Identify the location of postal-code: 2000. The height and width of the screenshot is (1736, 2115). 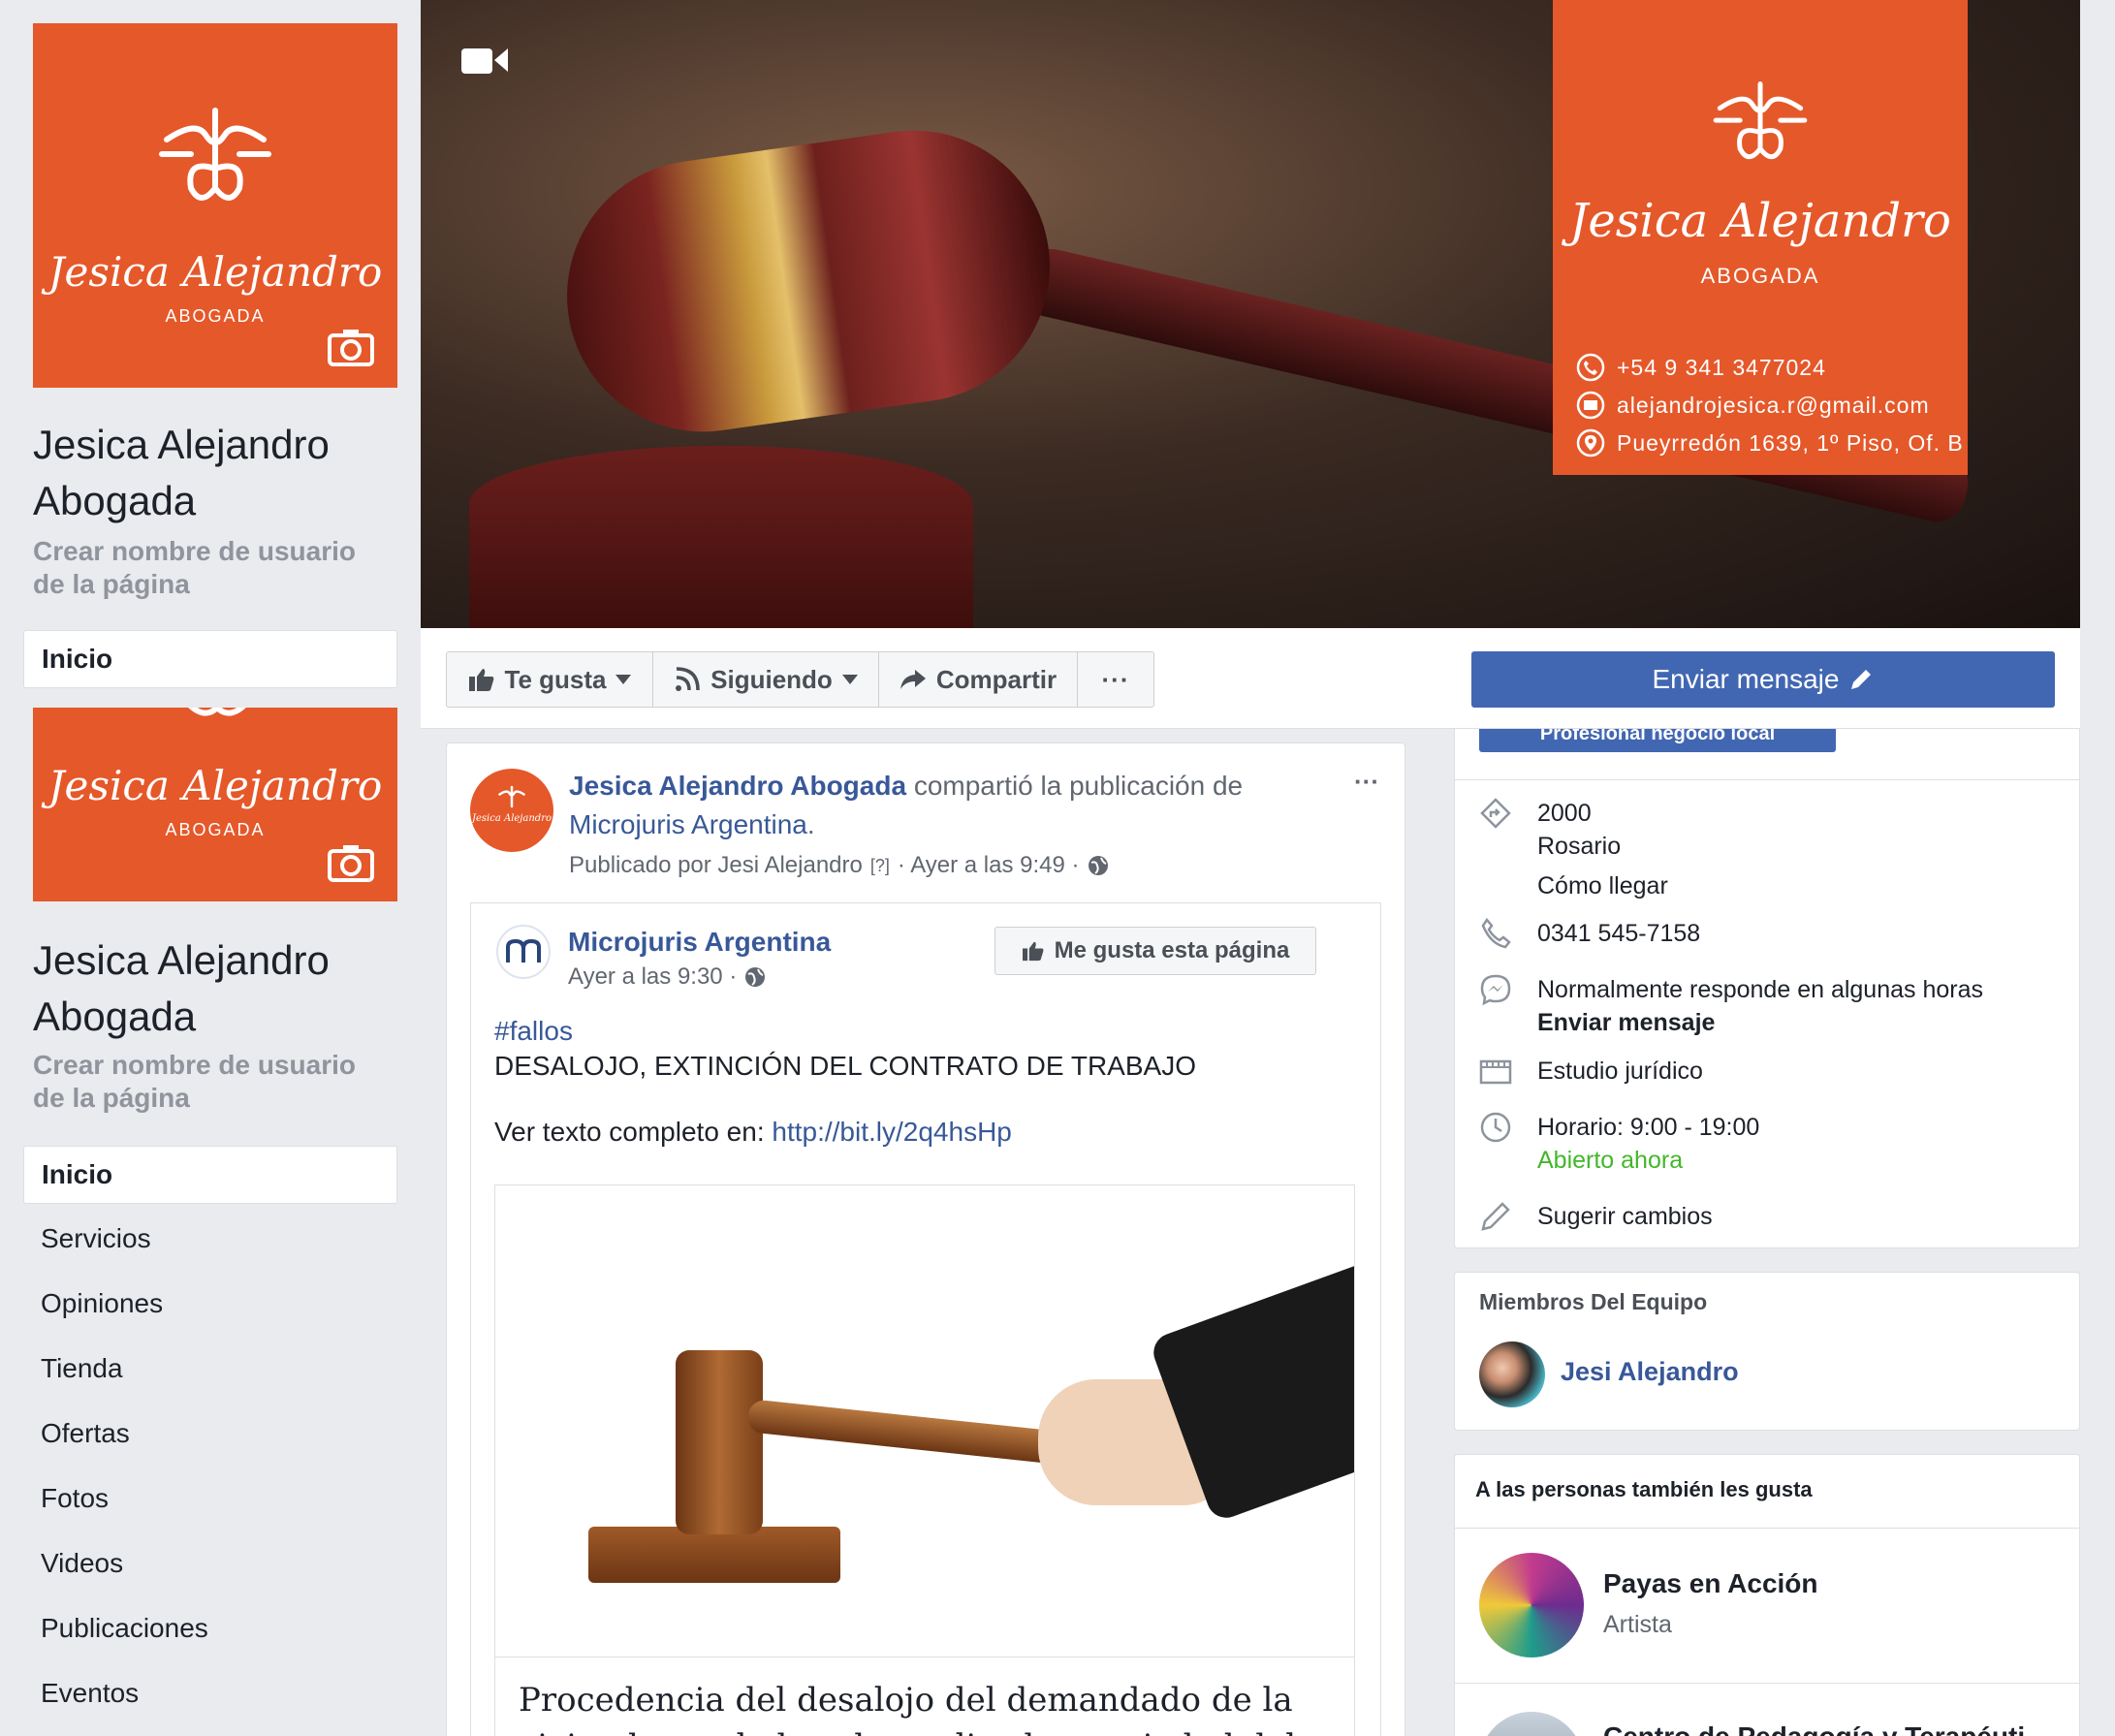
(1564, 813).